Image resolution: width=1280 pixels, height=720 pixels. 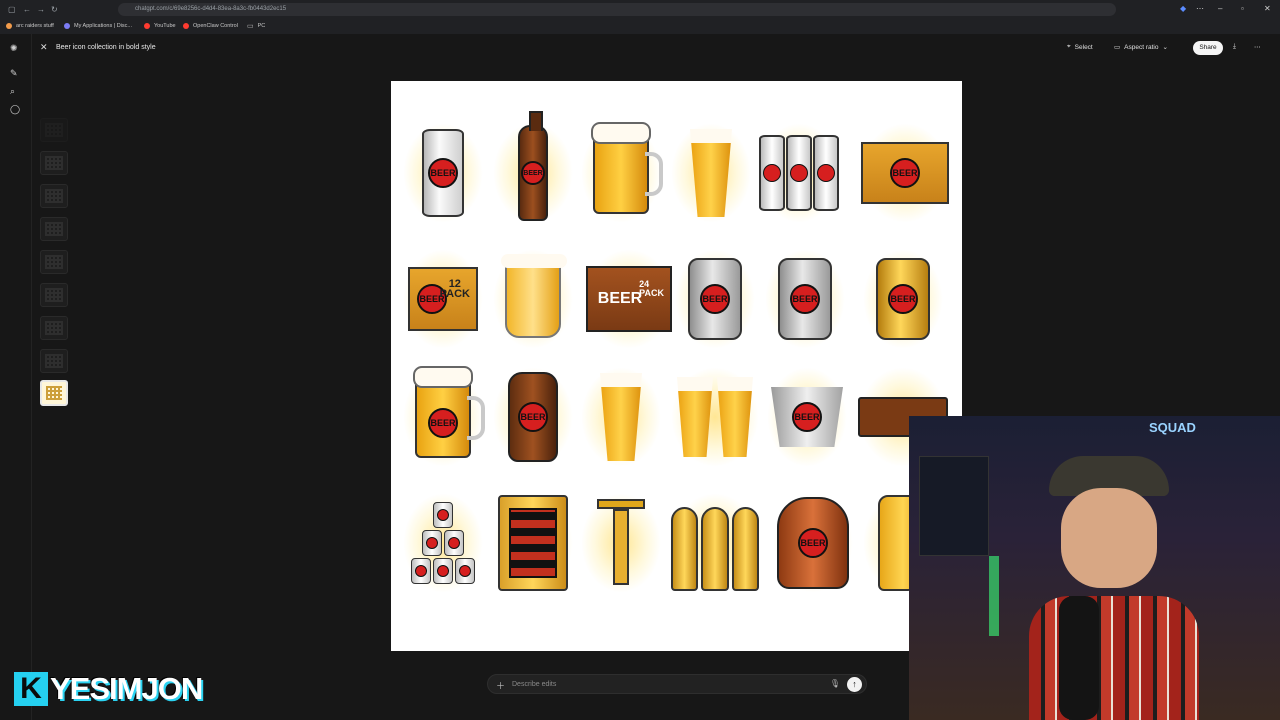 What do you see at coordinates (12, 9) in the screenshot?
I see `sidebar-toggle-icon: ▢` at bounding box center [12, 9].